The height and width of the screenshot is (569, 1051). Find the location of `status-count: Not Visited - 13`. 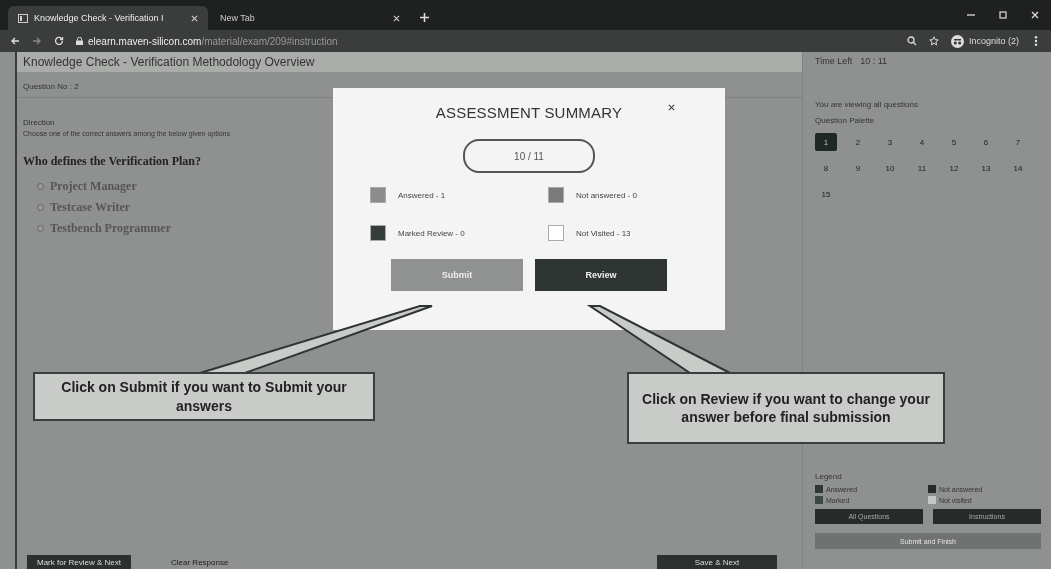

status-count: Not Visited - 13 is located at coordinates (603, 233).